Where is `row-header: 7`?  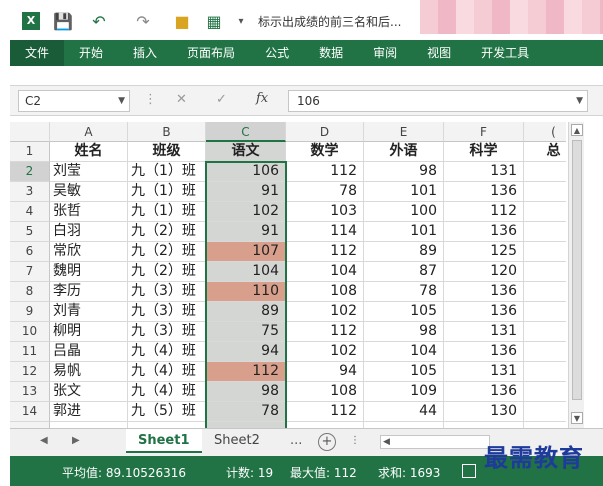
row-header: 7 is located at coordinates (30, 272).